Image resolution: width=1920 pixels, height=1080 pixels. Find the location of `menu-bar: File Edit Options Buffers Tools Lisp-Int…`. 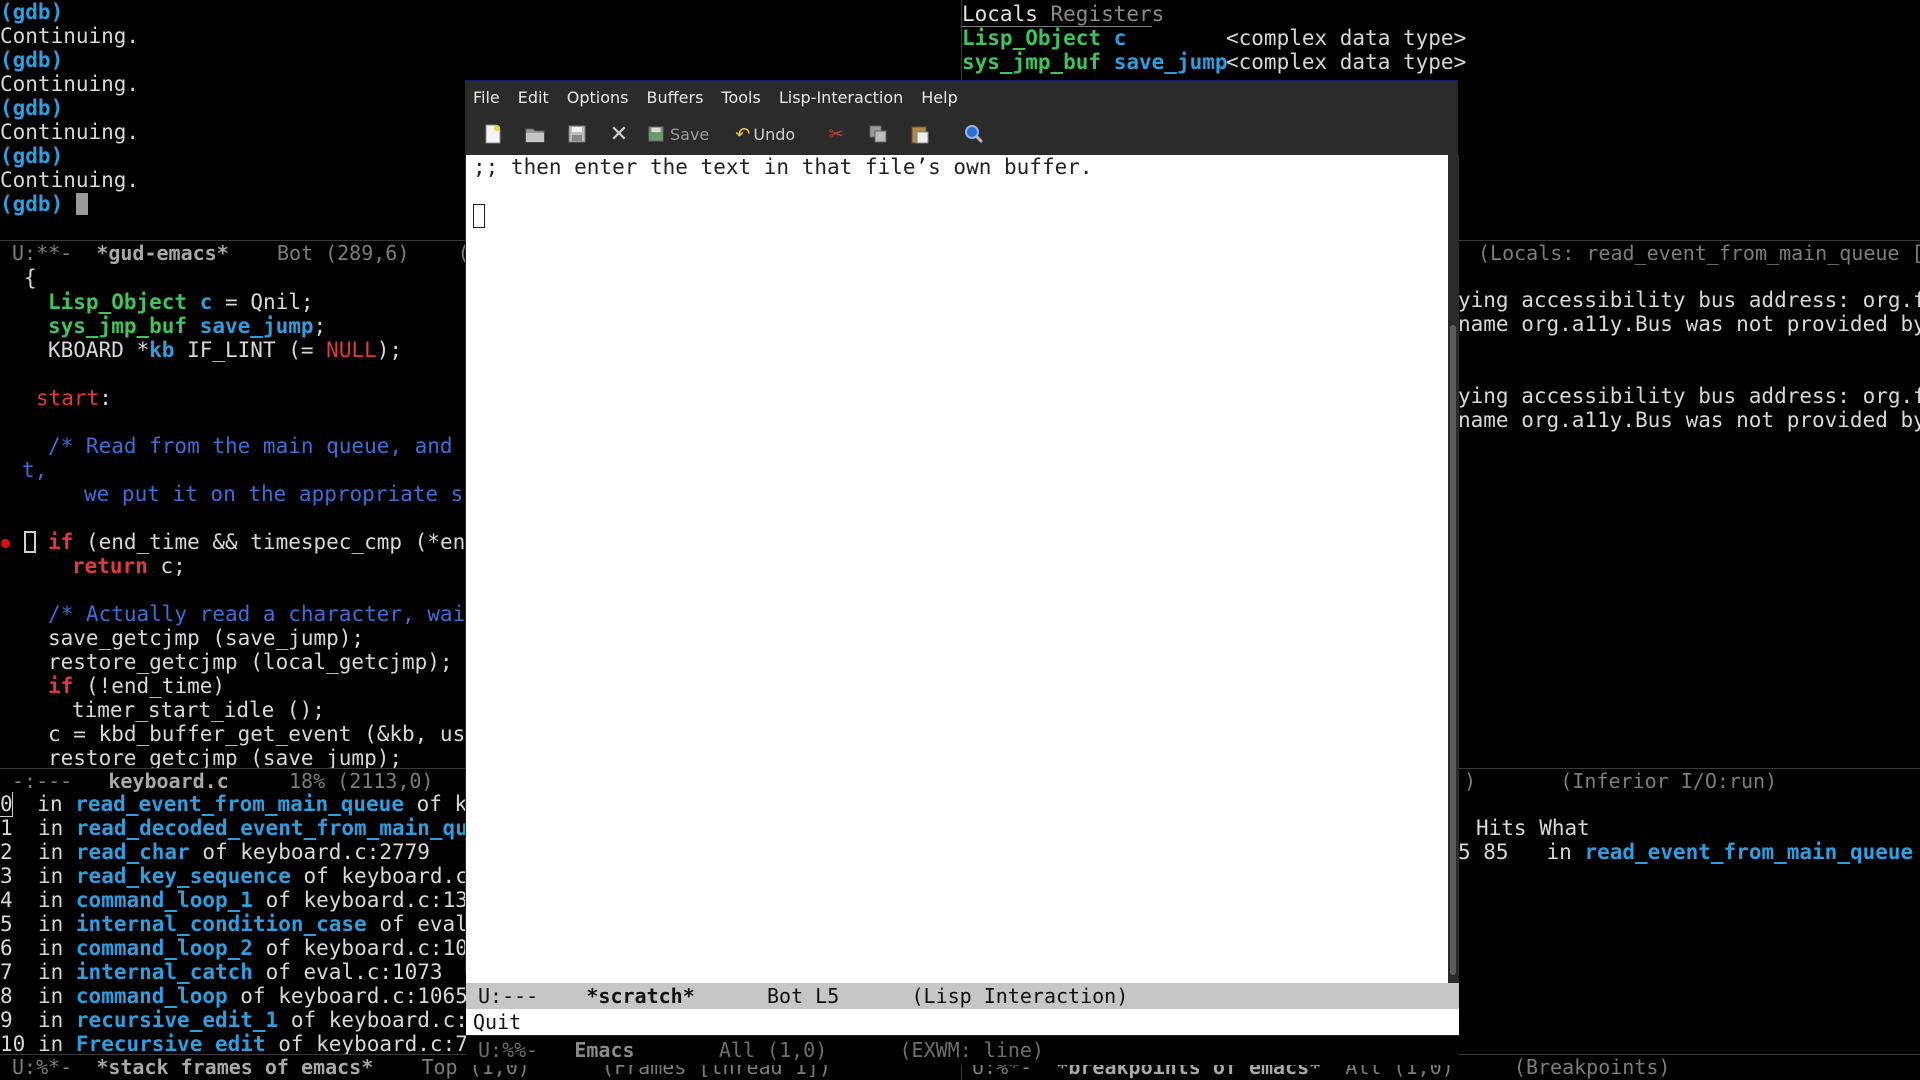

menu-bar: File Edit Options Buffers Tools Lisp-Int… is located at coordinates (961, 97).